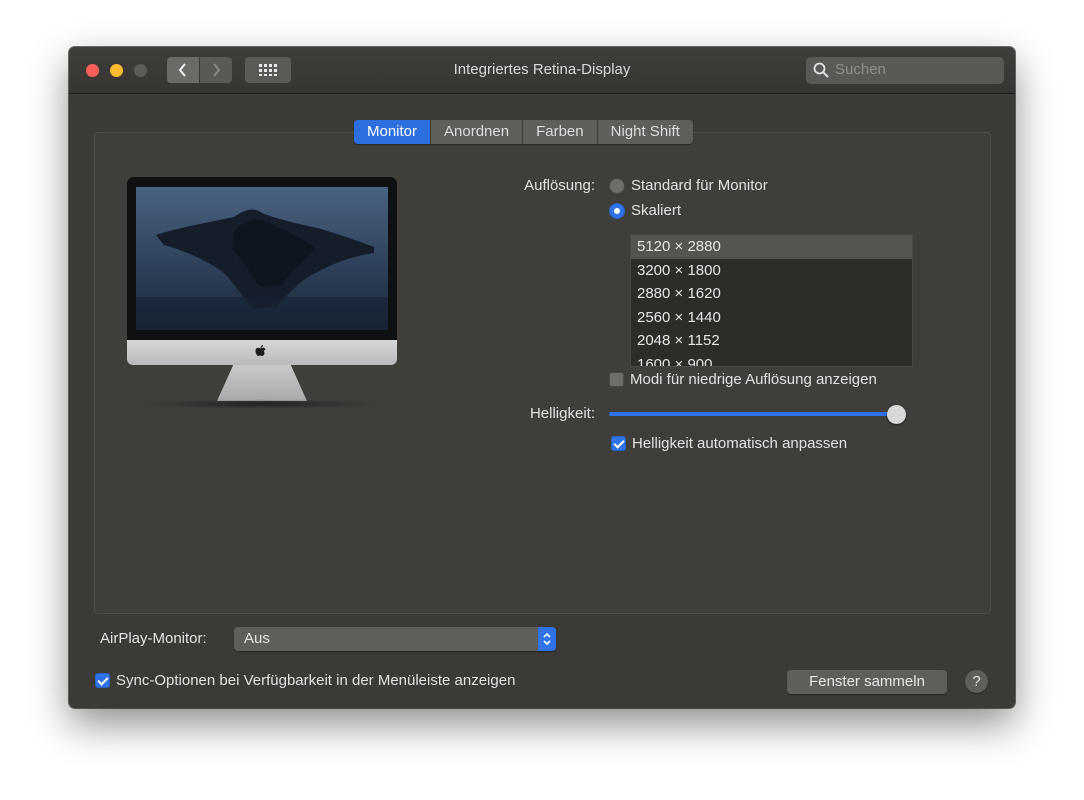 This screenshot has width=1084, height=800. What do you see at coordinates (562, 413) in the screenshot?
I see `brightness-label: Helligkeit:` at bounding box center [562, 413].